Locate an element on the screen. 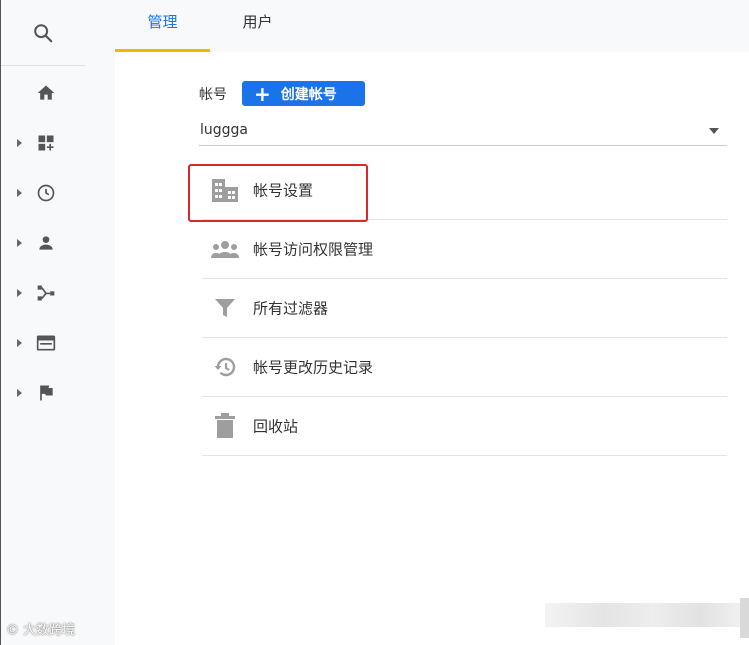  dashboard-add-icon is located at coordinates (46, 143).